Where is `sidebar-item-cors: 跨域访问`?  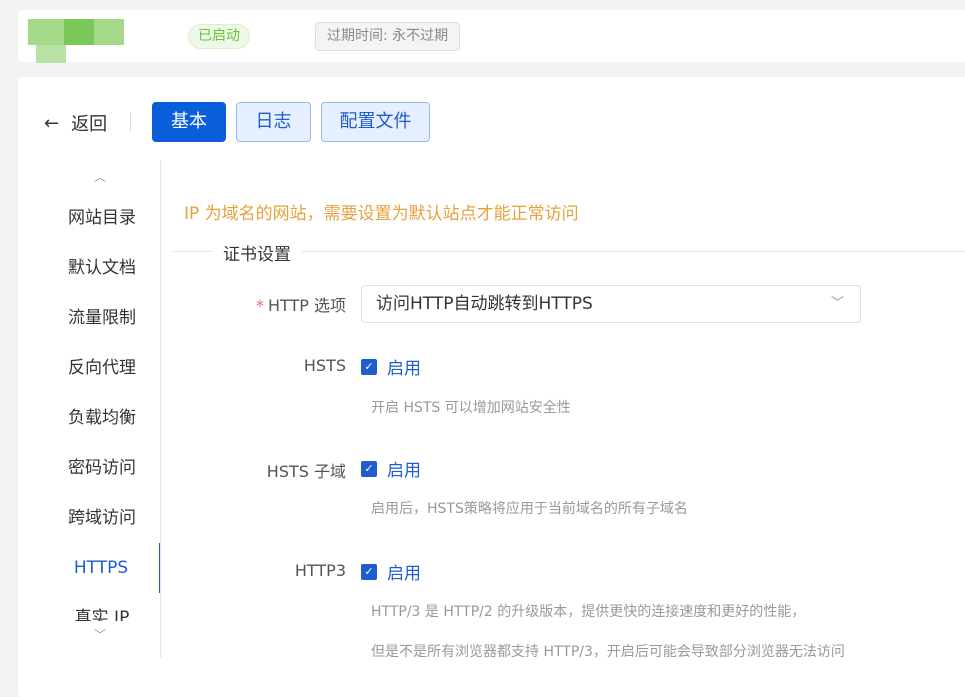
sidebar-item-cors: 跨域访问 is located at coordinates (89, 518).